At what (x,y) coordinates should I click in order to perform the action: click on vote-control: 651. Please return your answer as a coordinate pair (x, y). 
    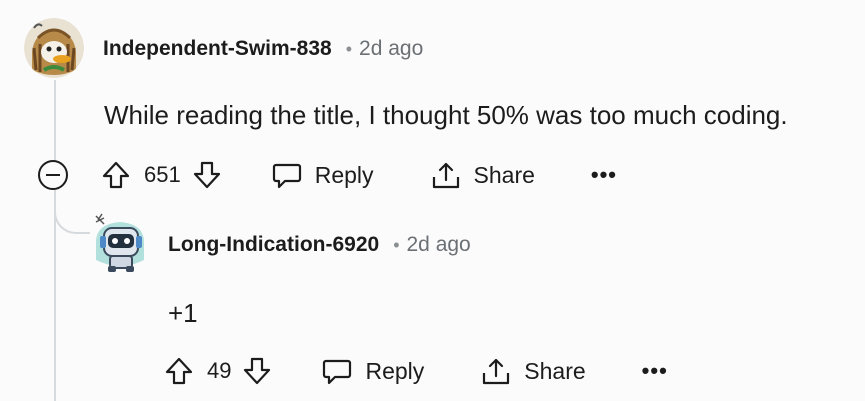
    Looking at the image, I should click on (161, 175).